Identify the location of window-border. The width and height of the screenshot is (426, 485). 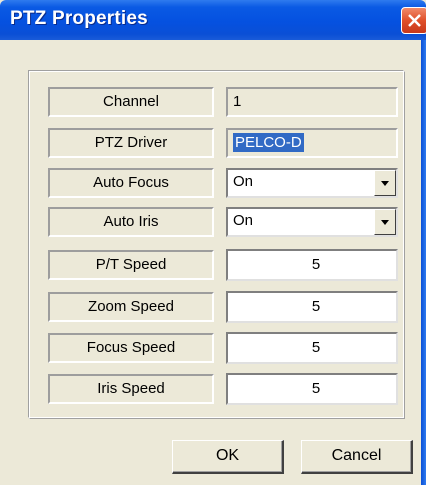
(423, 262).